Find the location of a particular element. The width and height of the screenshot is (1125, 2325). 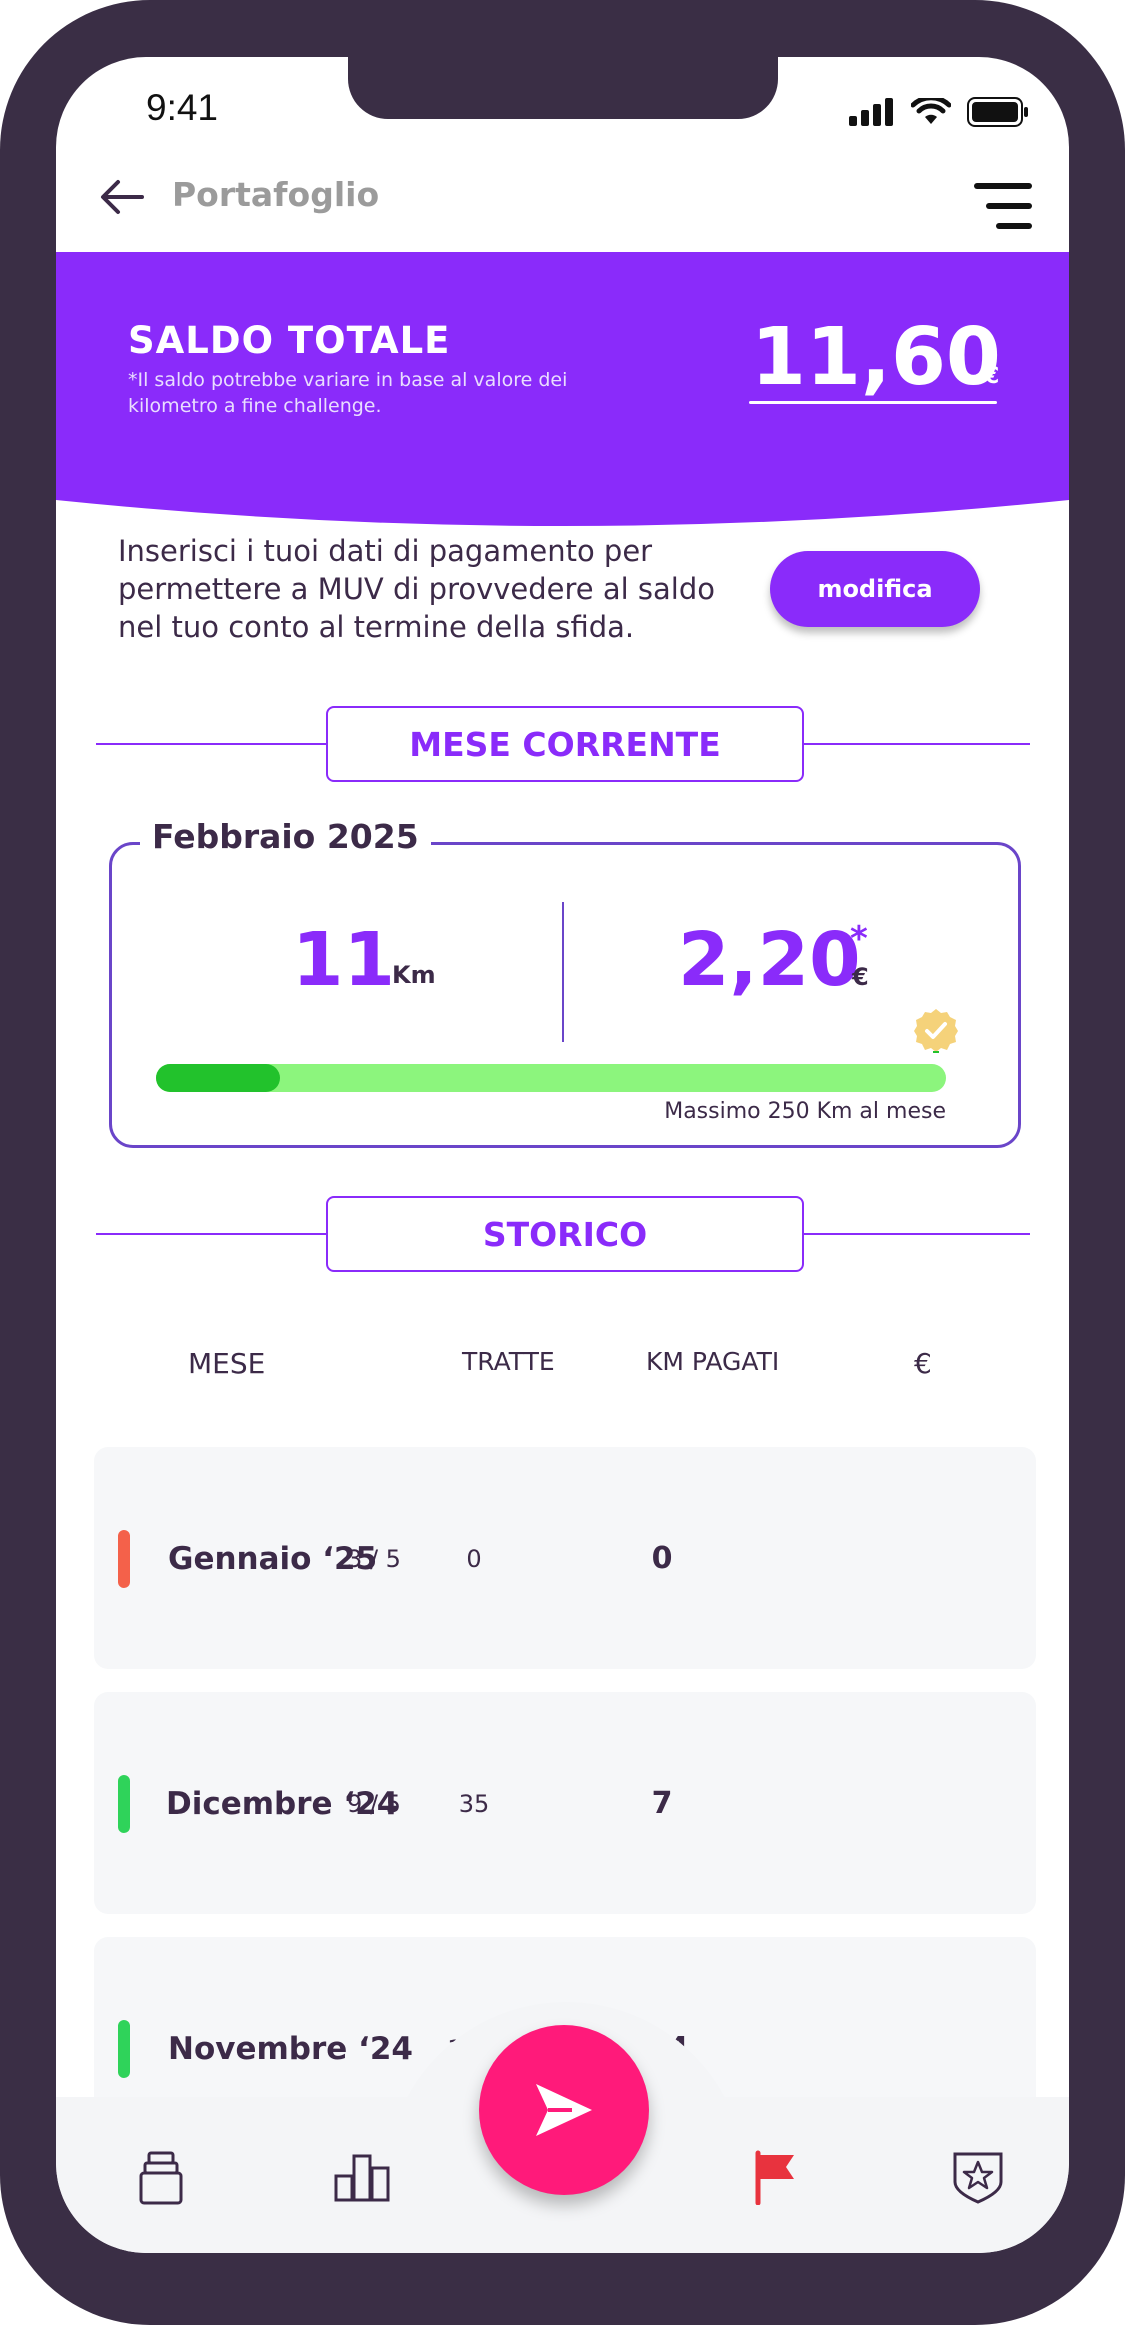

tab-wallet is located at coordinates (161, 2177).